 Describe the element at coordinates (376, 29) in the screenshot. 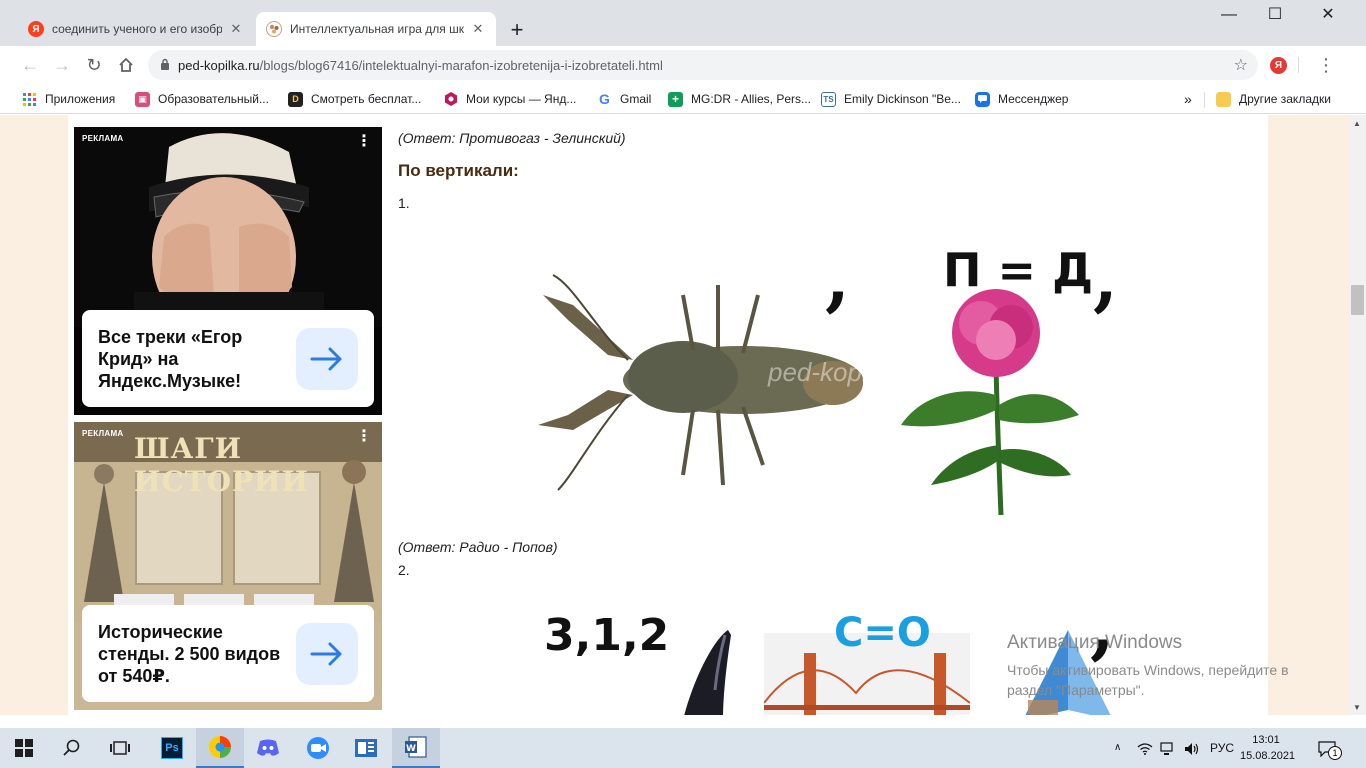

I see `tab-ped-kopilka: Интеллектуальная игра для шко ✕` at that location.